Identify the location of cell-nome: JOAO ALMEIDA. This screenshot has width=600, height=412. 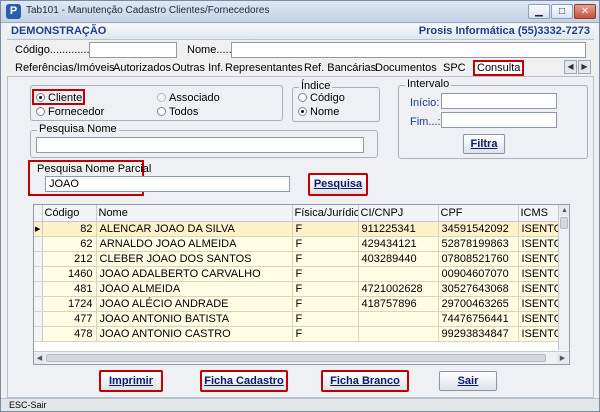
(194, 289).